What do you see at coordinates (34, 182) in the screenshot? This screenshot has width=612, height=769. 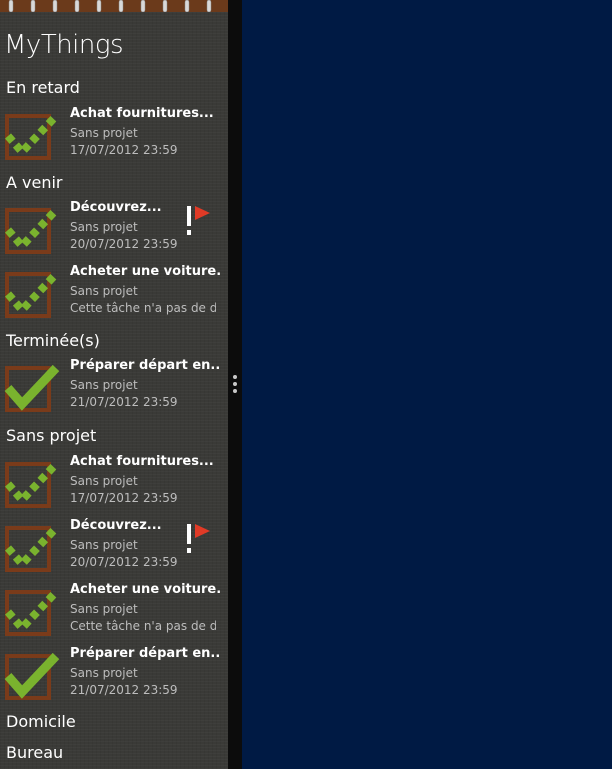 I see `group-header-upcoming: A venir` at bounding box center [34, 182].